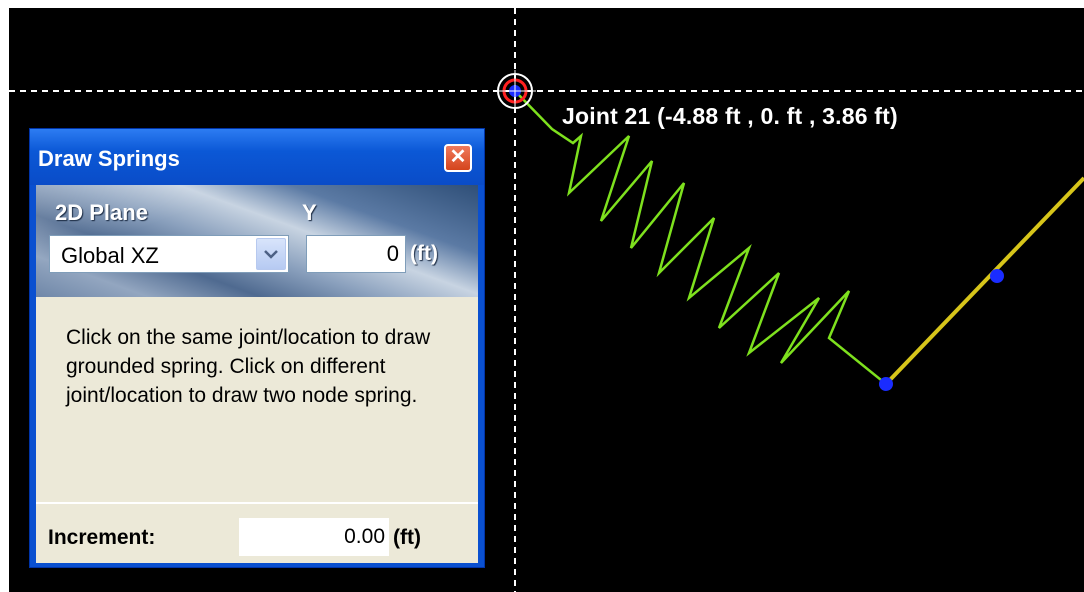 The image size is (1084, 592). Describe the element at coordinates (356, 254) in the screenshot. I see `y-coordinate-input` at that location.